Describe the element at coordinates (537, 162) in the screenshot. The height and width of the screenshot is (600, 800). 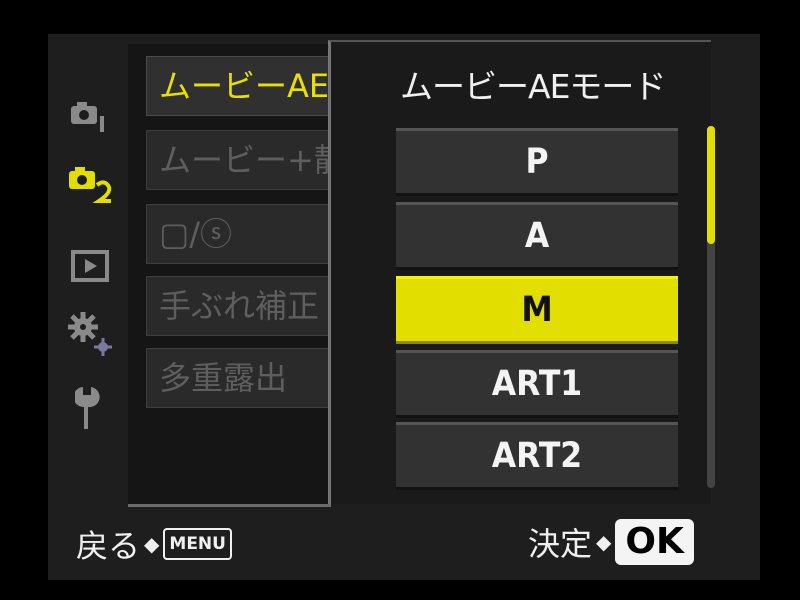
I see `option-p: P` at that location.